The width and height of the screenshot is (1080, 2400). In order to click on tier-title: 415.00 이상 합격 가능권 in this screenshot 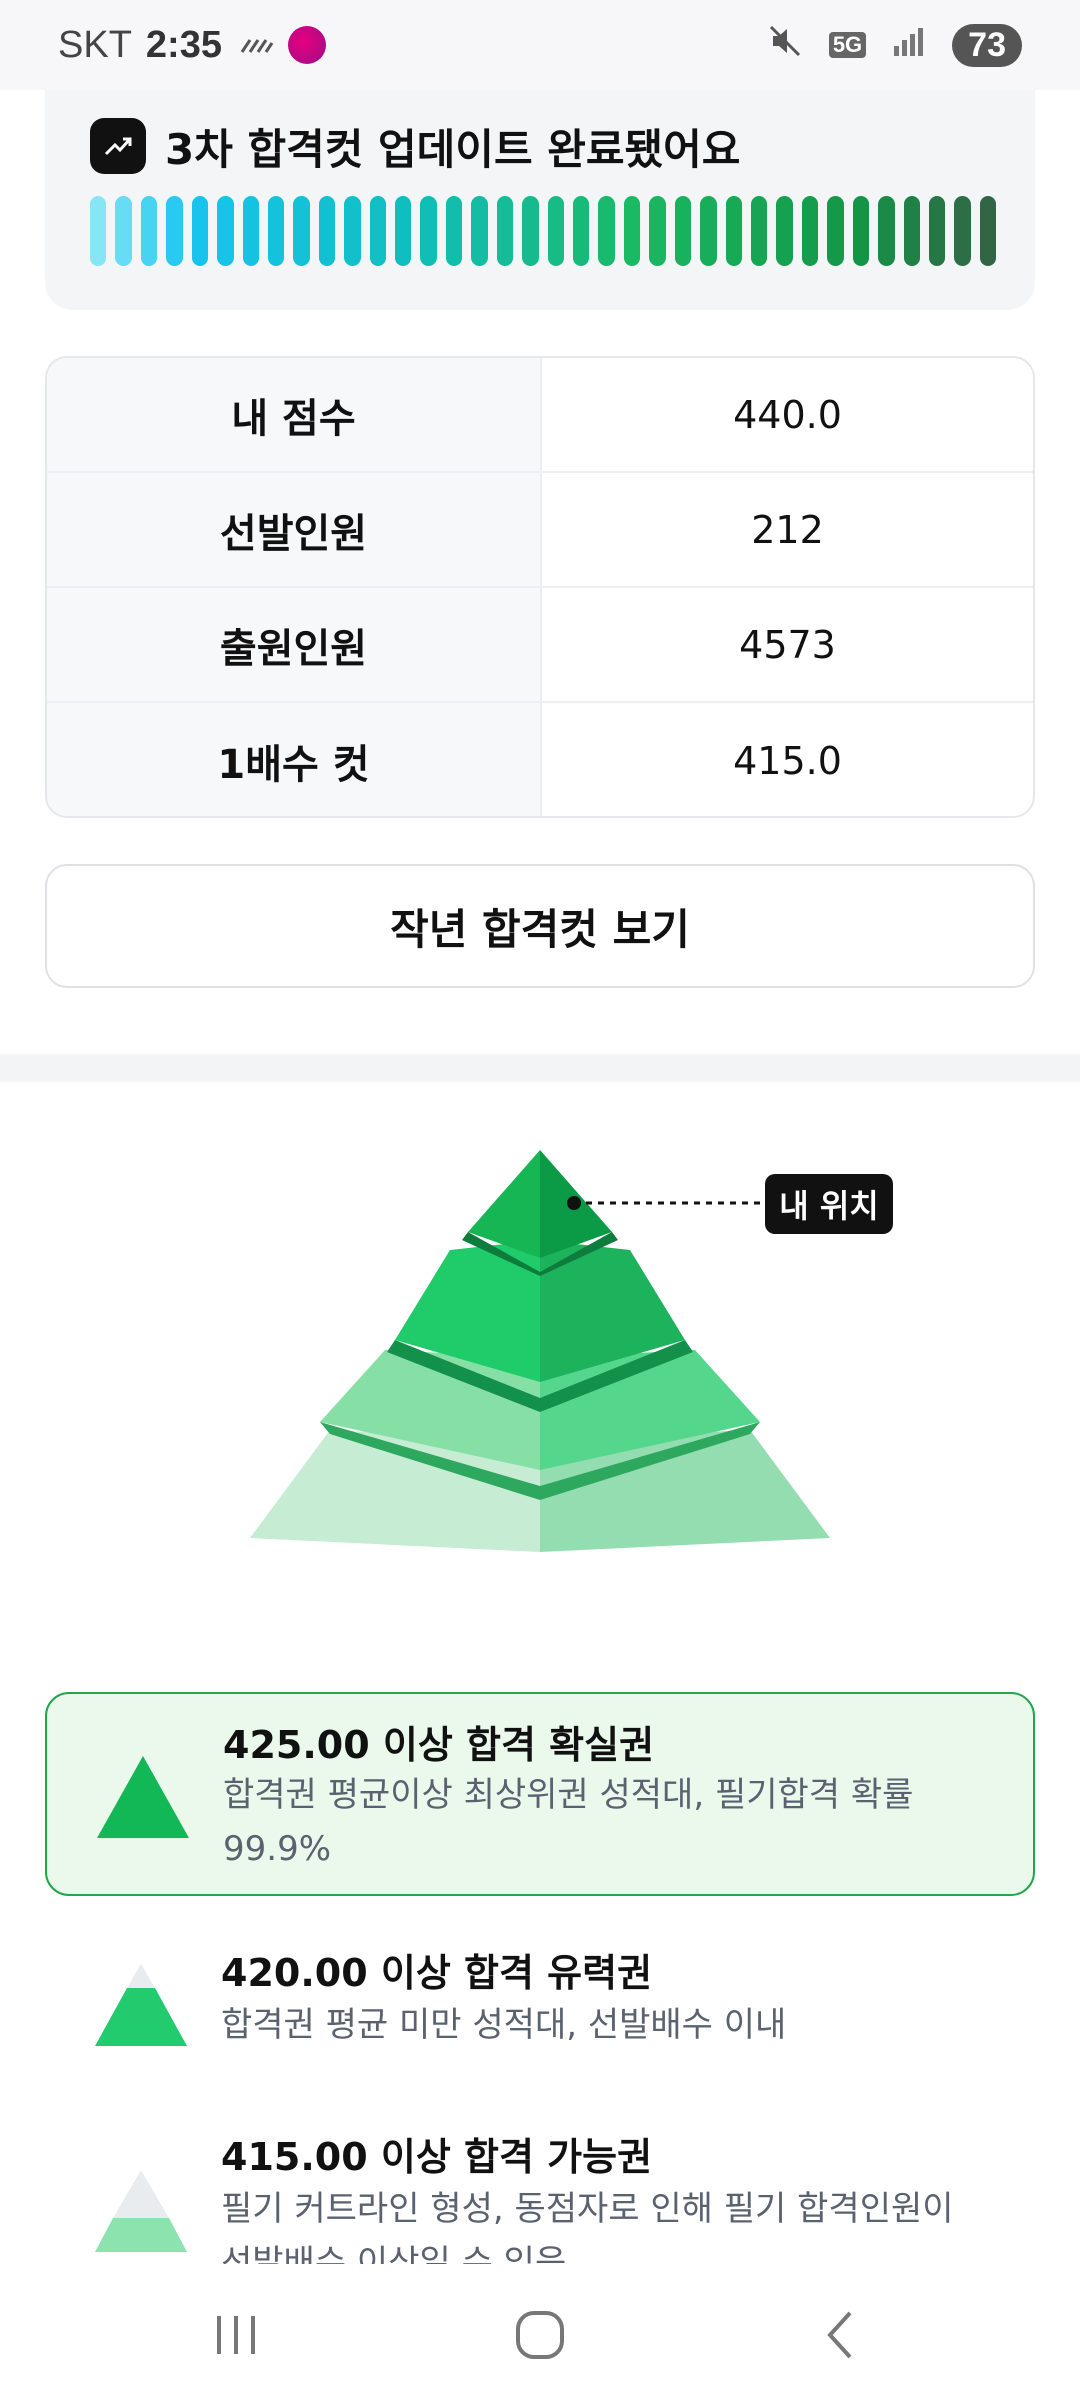, I will do `click(437, 2157)`.